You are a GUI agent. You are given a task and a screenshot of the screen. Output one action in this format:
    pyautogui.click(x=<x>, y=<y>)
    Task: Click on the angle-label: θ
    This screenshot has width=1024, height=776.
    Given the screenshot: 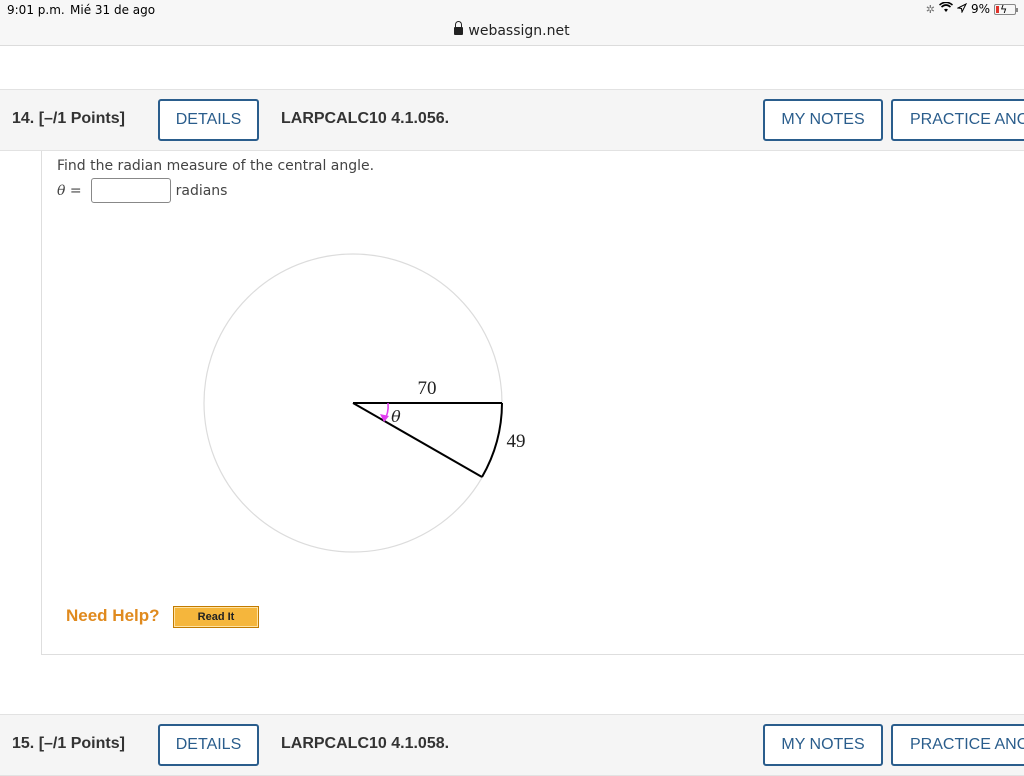 What is the action you would take?
    pyautogui.click(x=396, y=416)
    